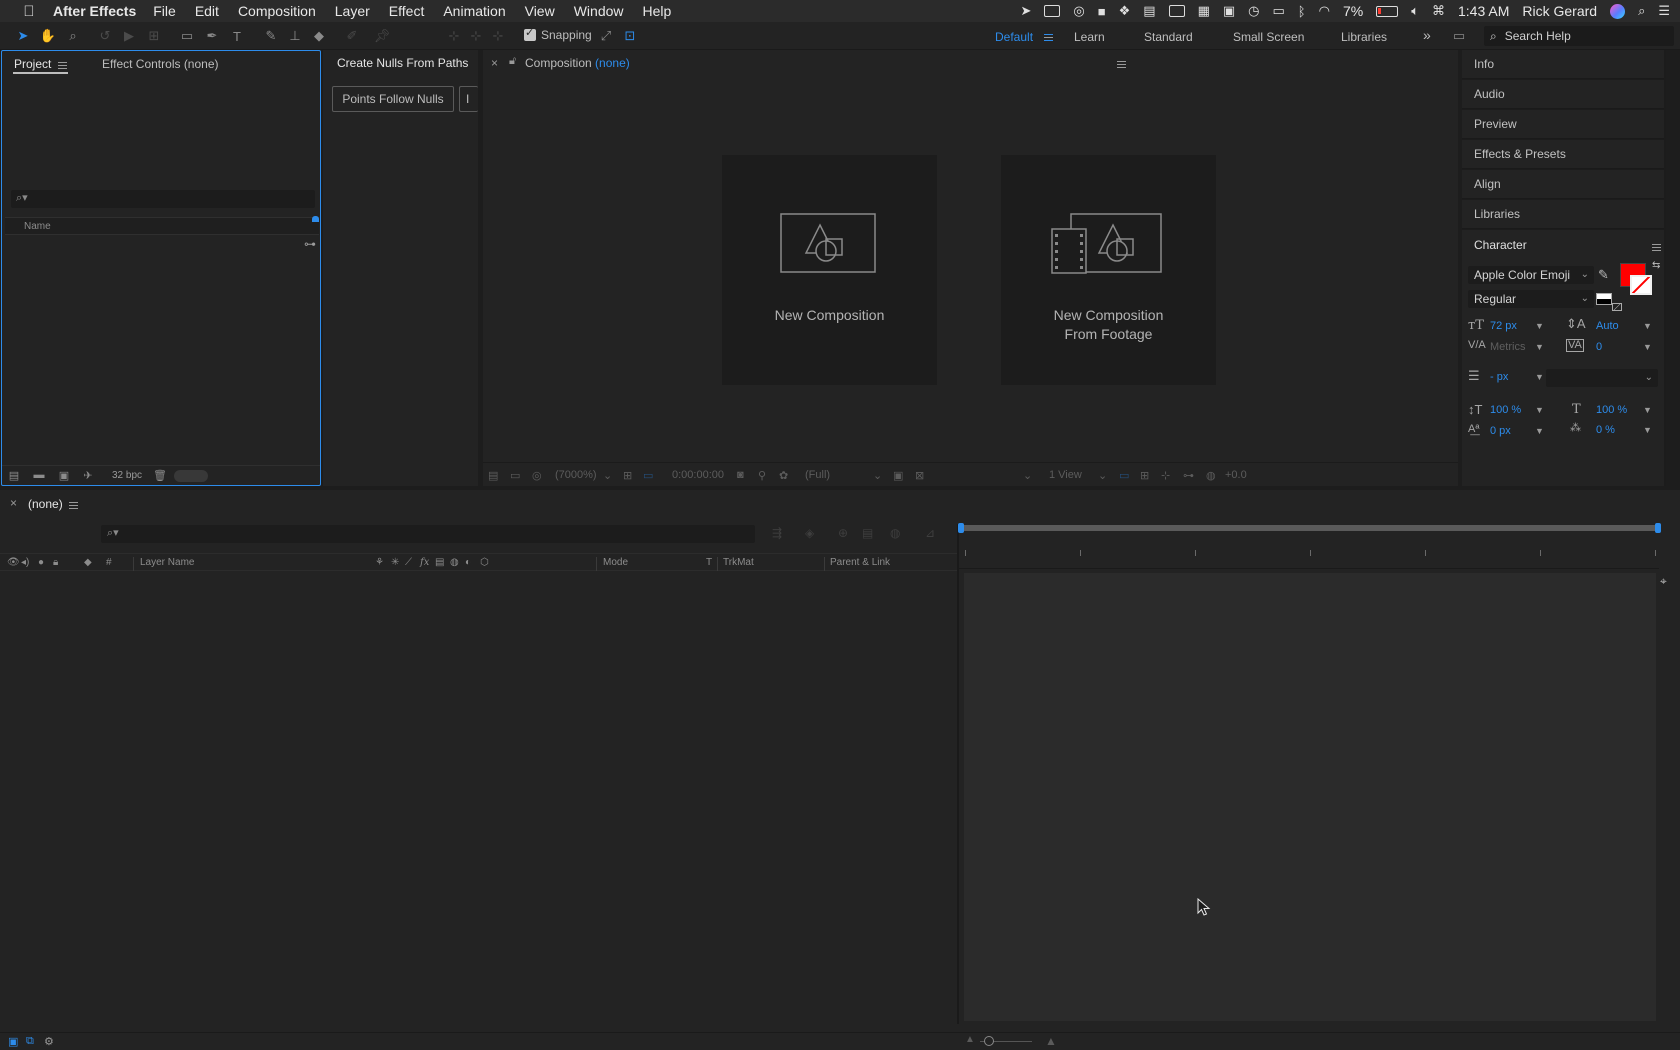  What do you see at coordinates (1611, 410) in the screenshot?
I see `horizontal-scale-value: 100 %` at bounding box center [1611, 410].